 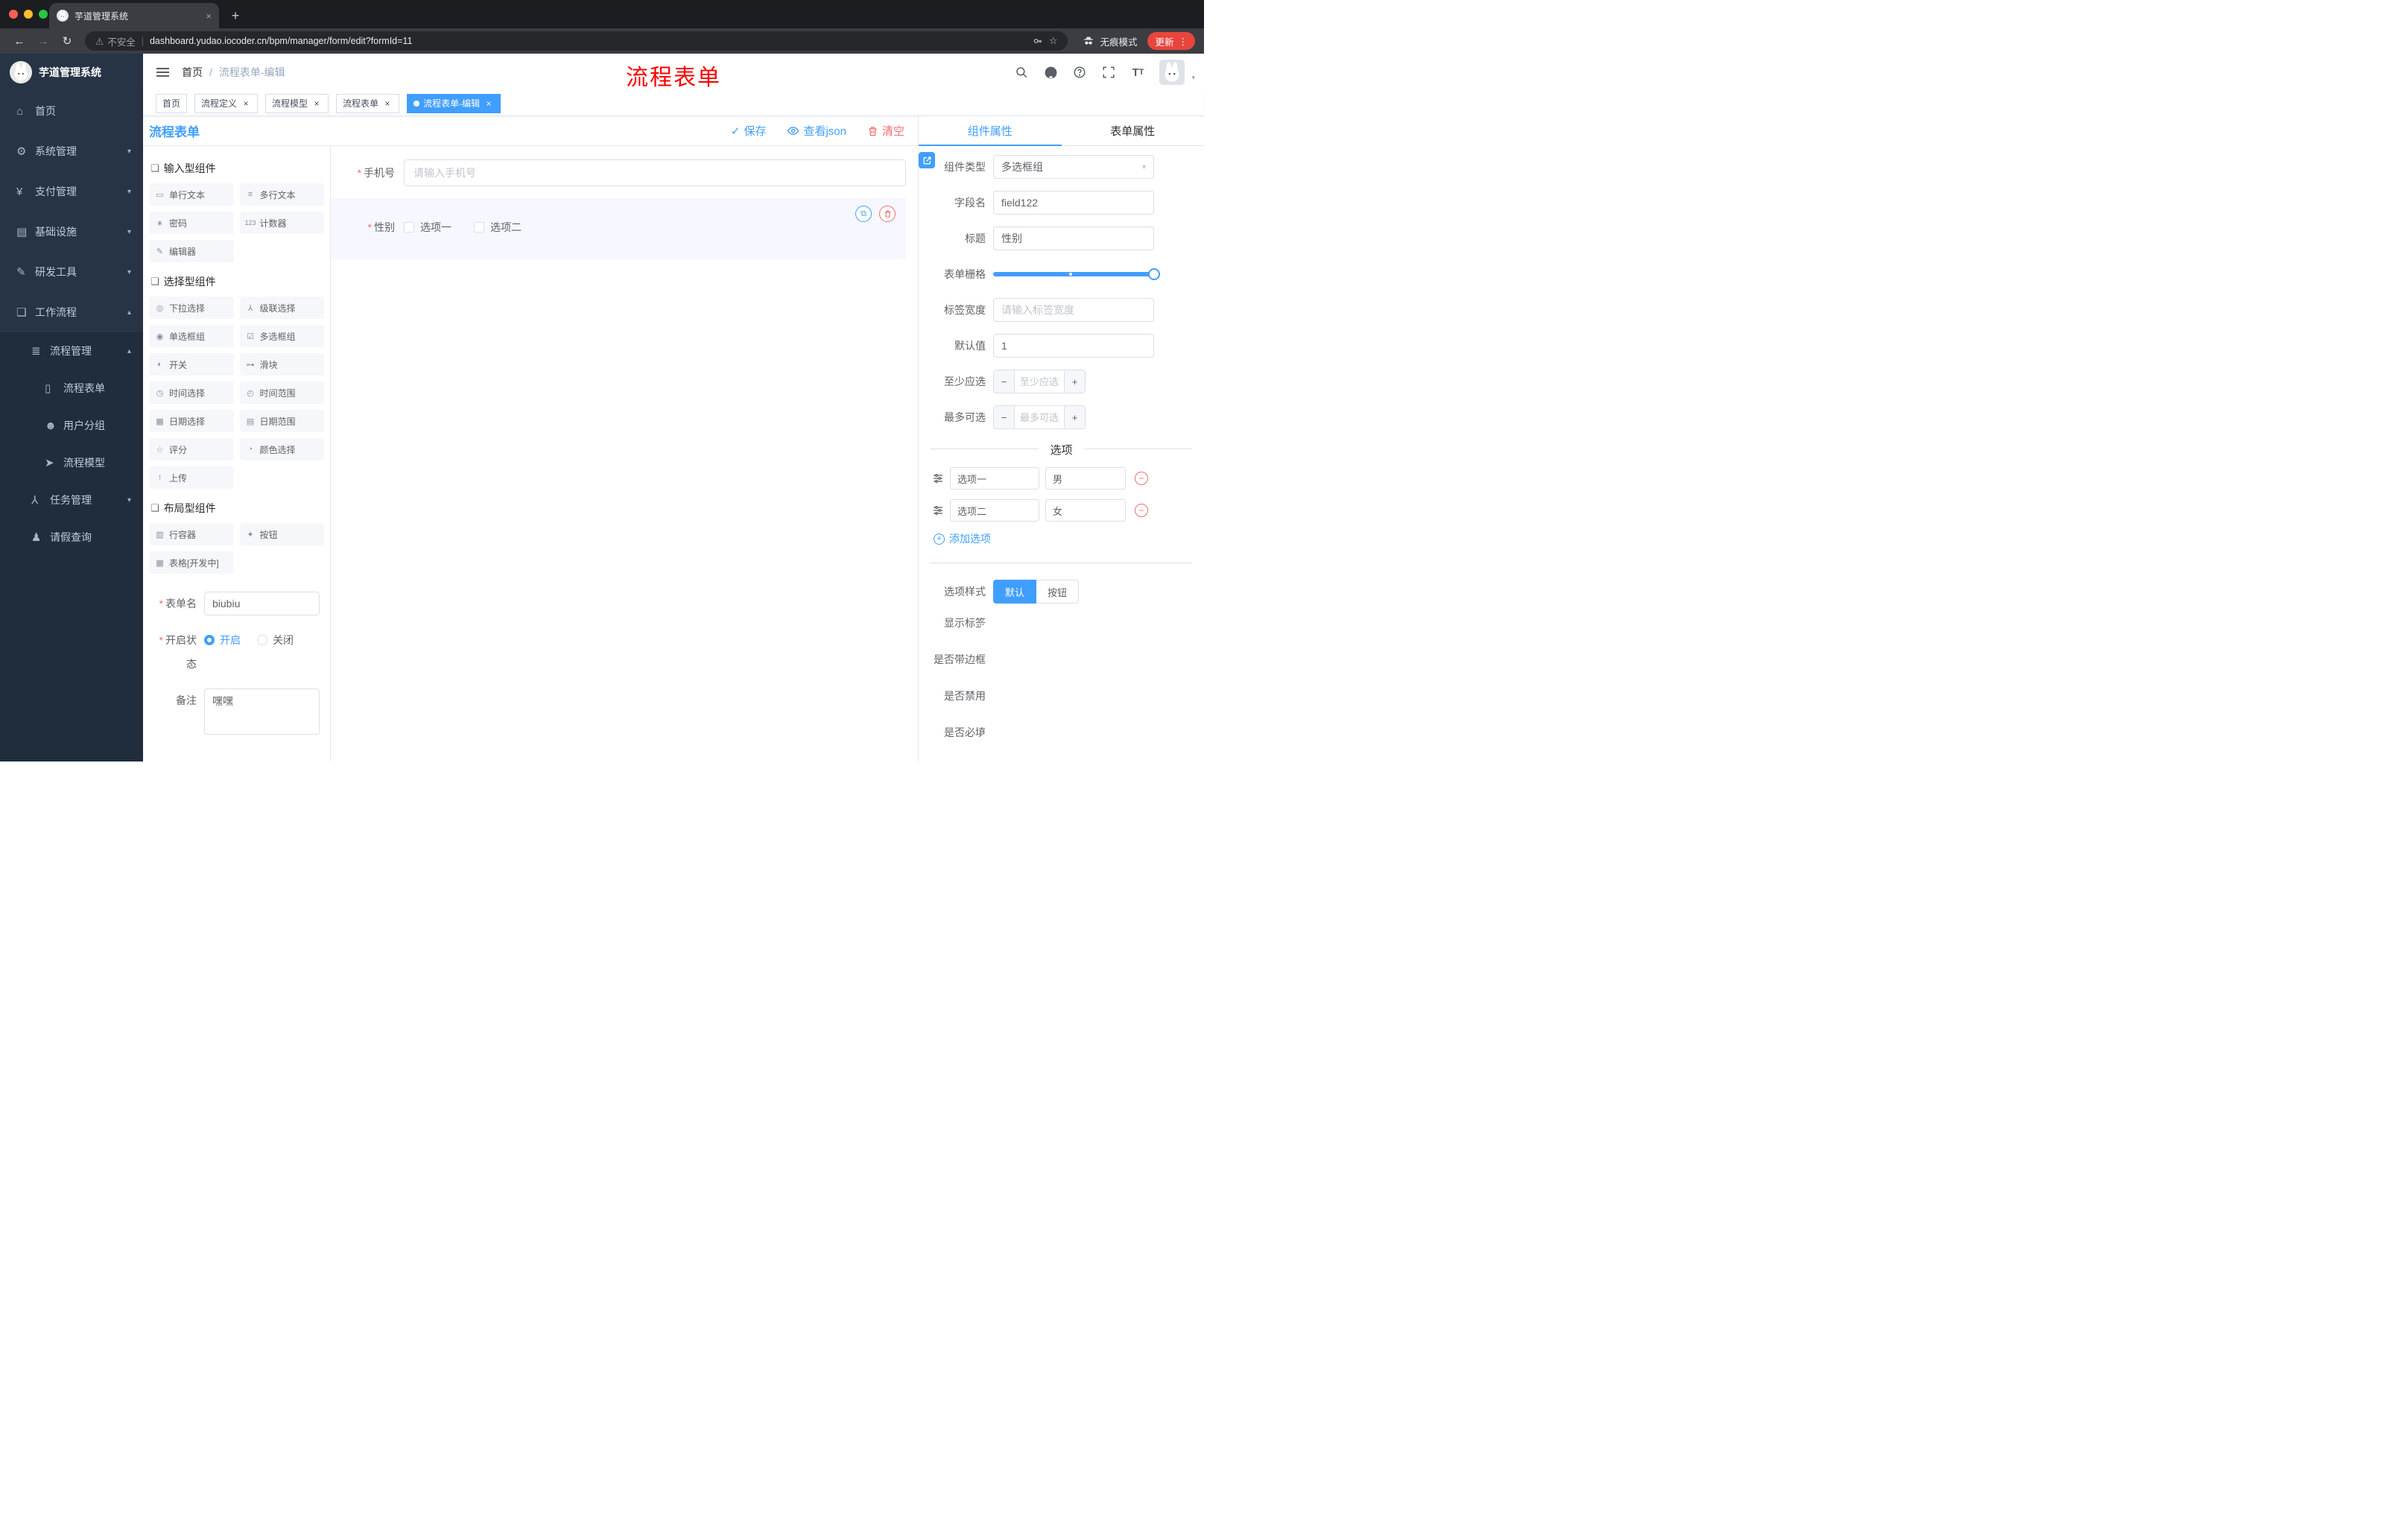 I want to click on save-button: ✓ 保存, so click(x=749, y=131).